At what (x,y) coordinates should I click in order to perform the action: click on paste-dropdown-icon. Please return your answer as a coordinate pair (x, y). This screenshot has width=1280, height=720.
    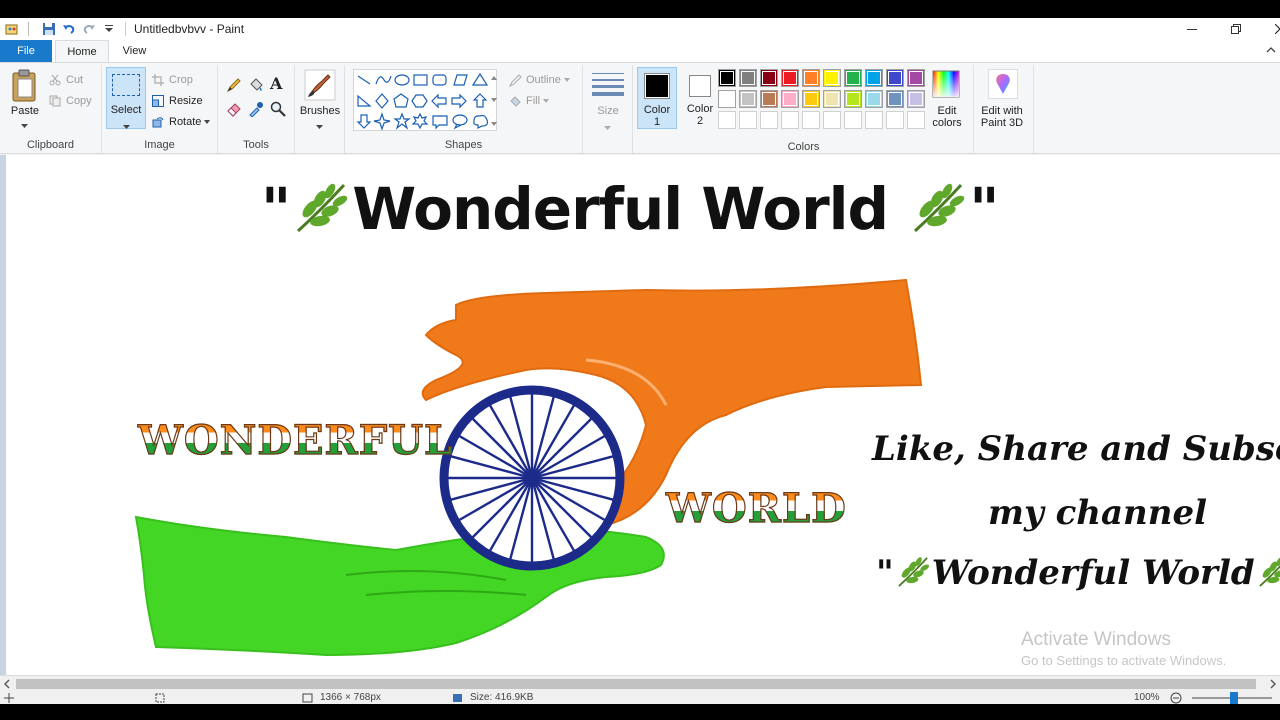
    Looking at the image, I should click on (24, 125).